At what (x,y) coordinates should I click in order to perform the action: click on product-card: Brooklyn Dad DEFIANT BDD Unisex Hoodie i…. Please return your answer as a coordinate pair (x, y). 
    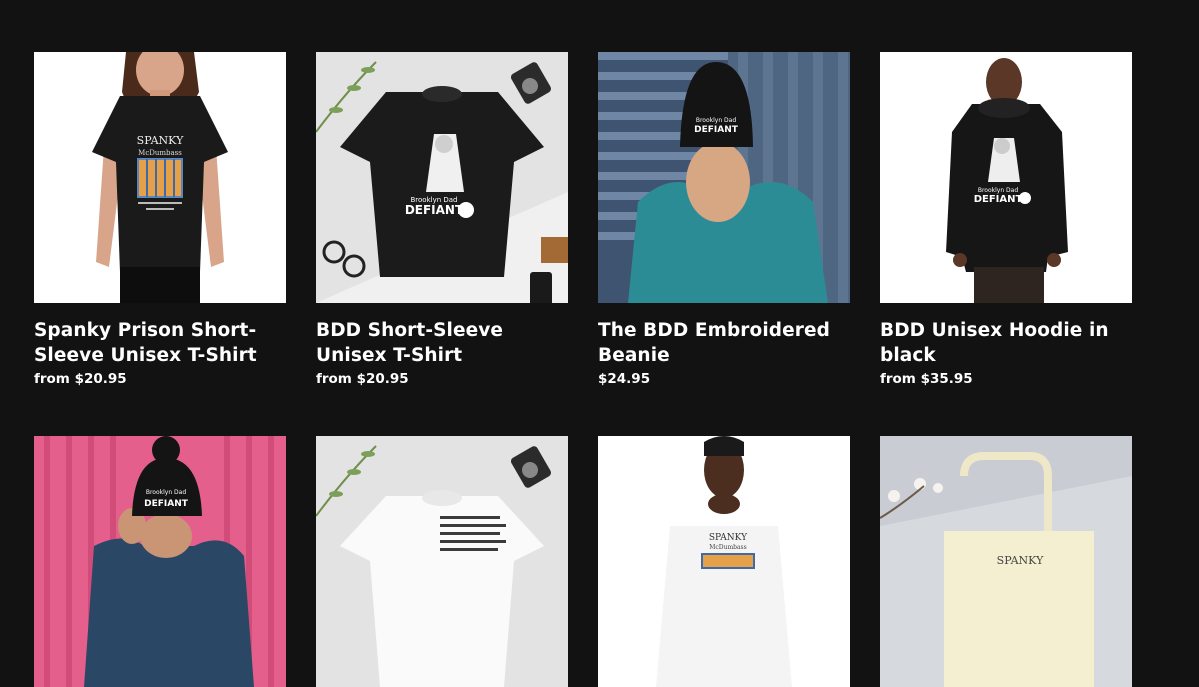
    Looking at the image, I should click on (1006, 219).